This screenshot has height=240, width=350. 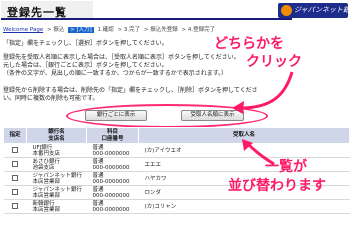 I want to click on bank-cell: UFJ銀行 本番円支店, so click(x=56, y=150).